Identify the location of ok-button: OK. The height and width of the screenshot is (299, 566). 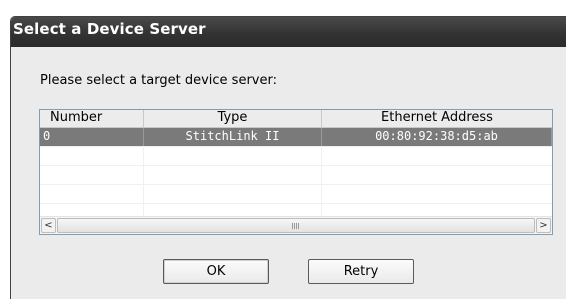
(216, 271).